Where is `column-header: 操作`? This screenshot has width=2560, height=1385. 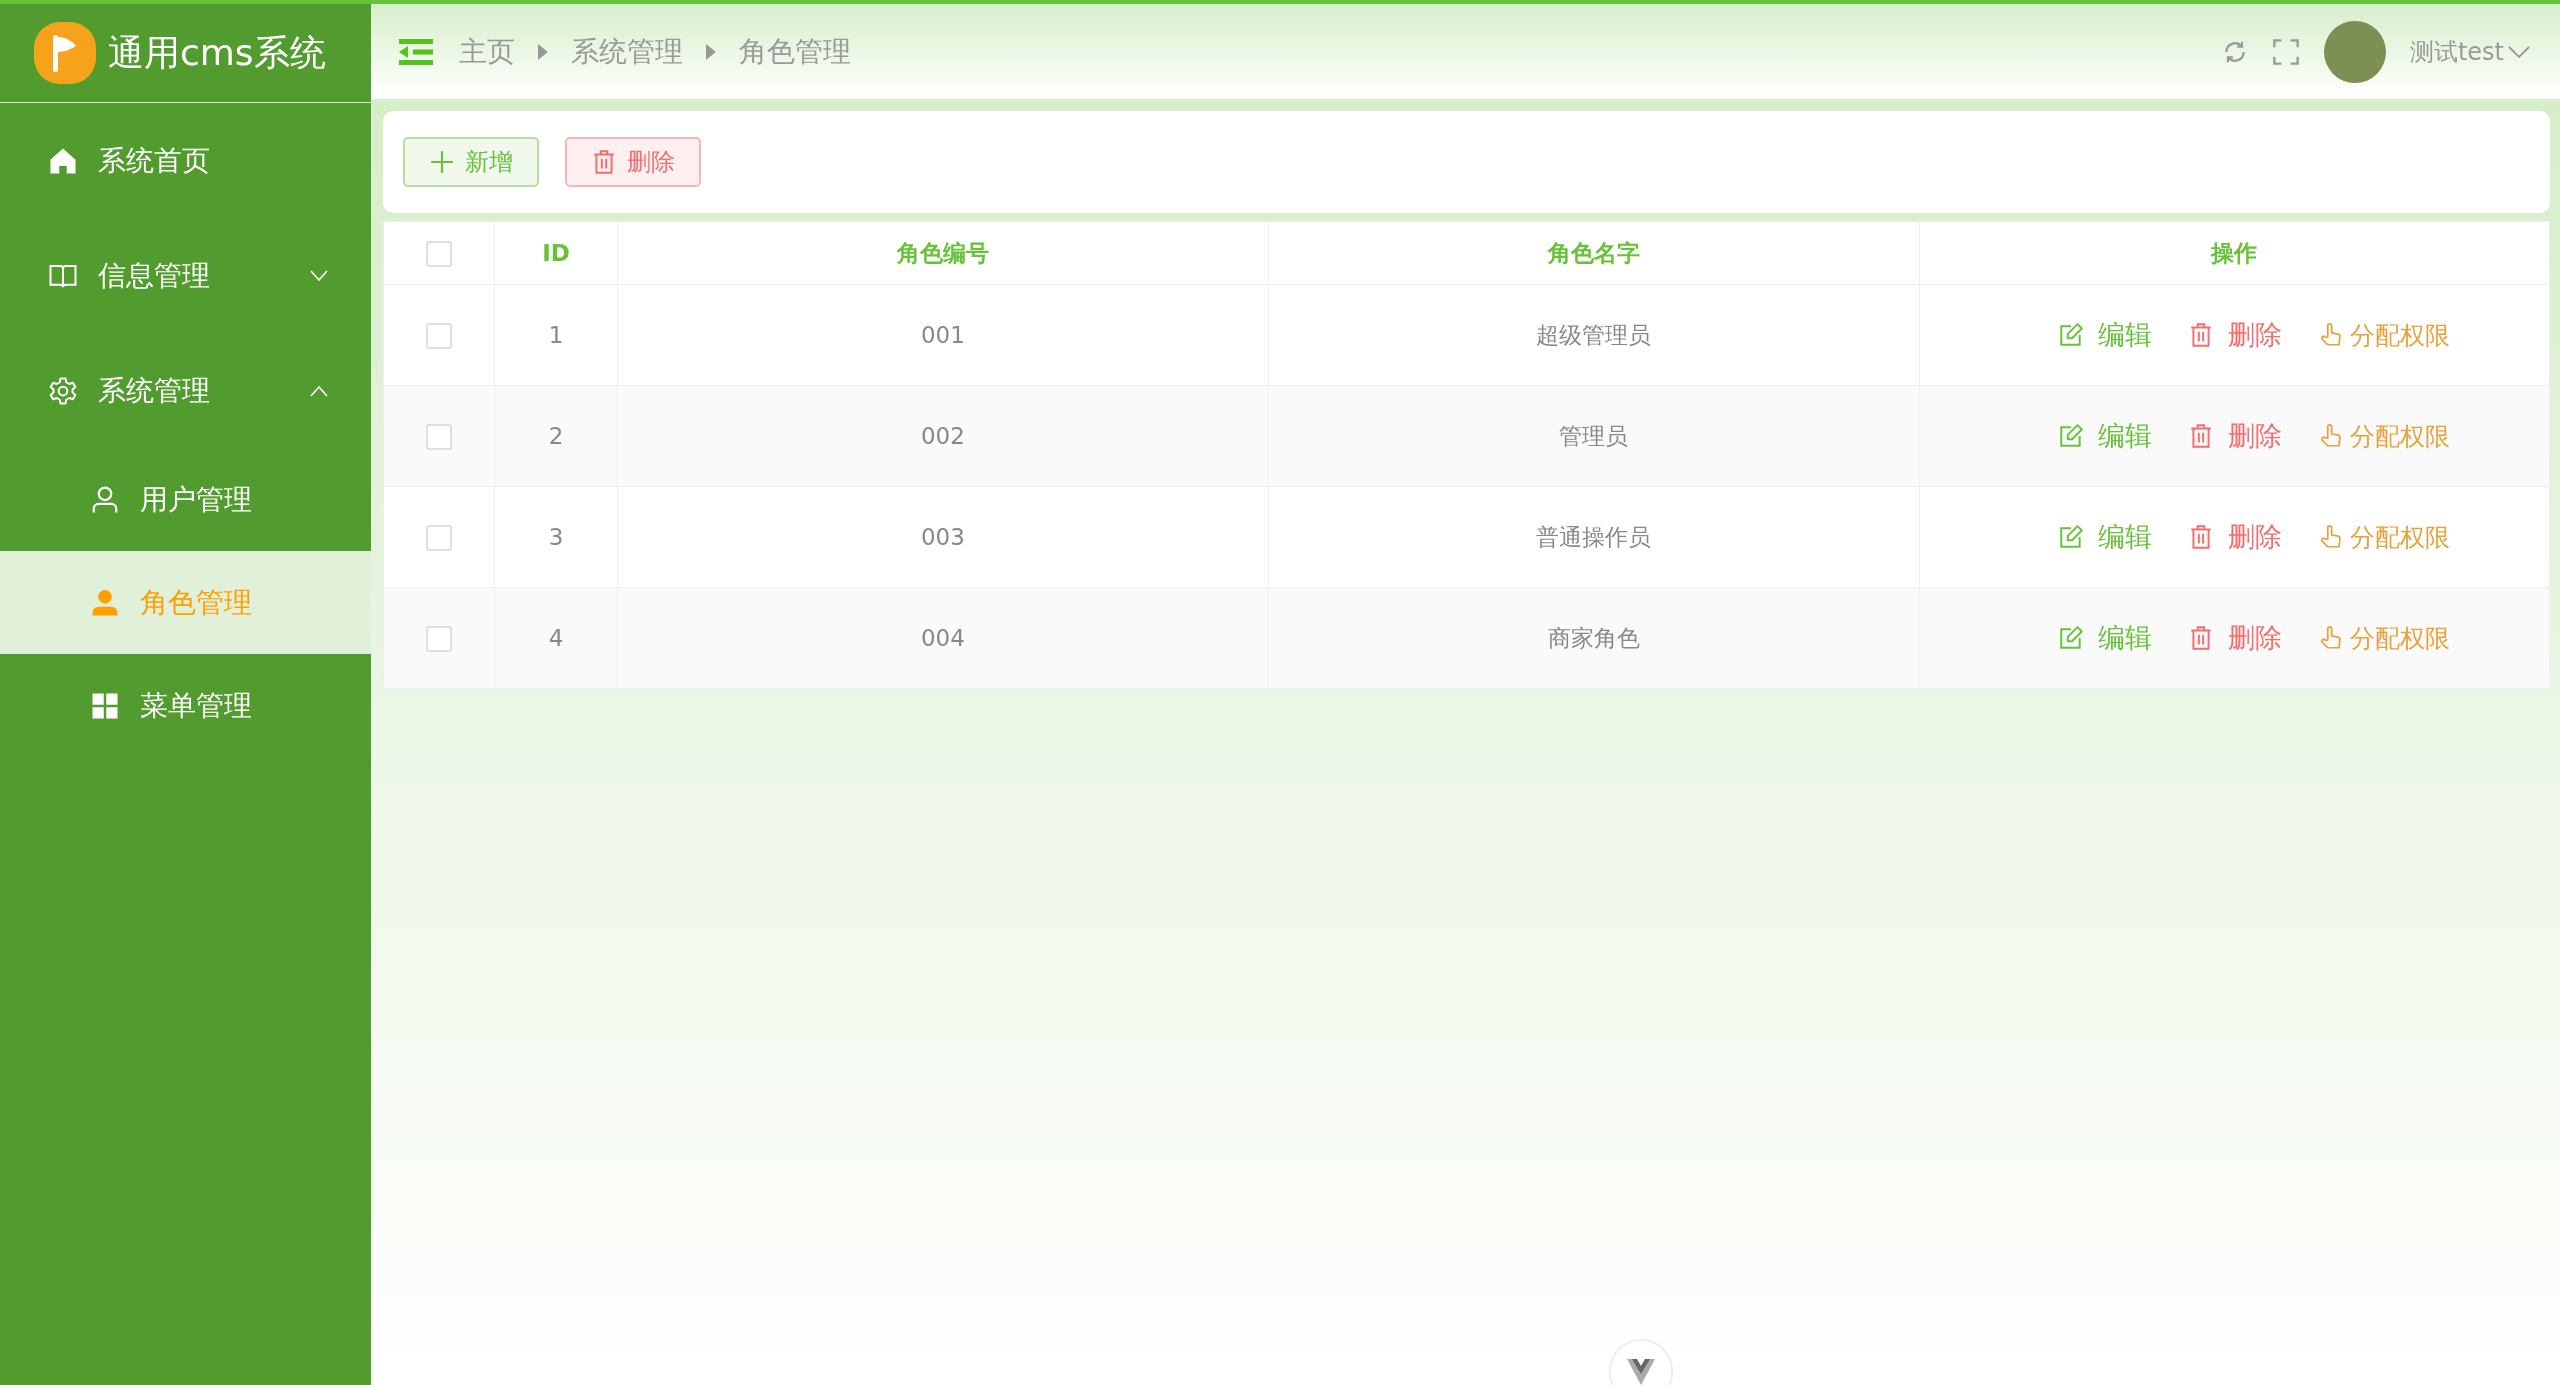 column-header: 操作 is located at coordinates (2234, 252).